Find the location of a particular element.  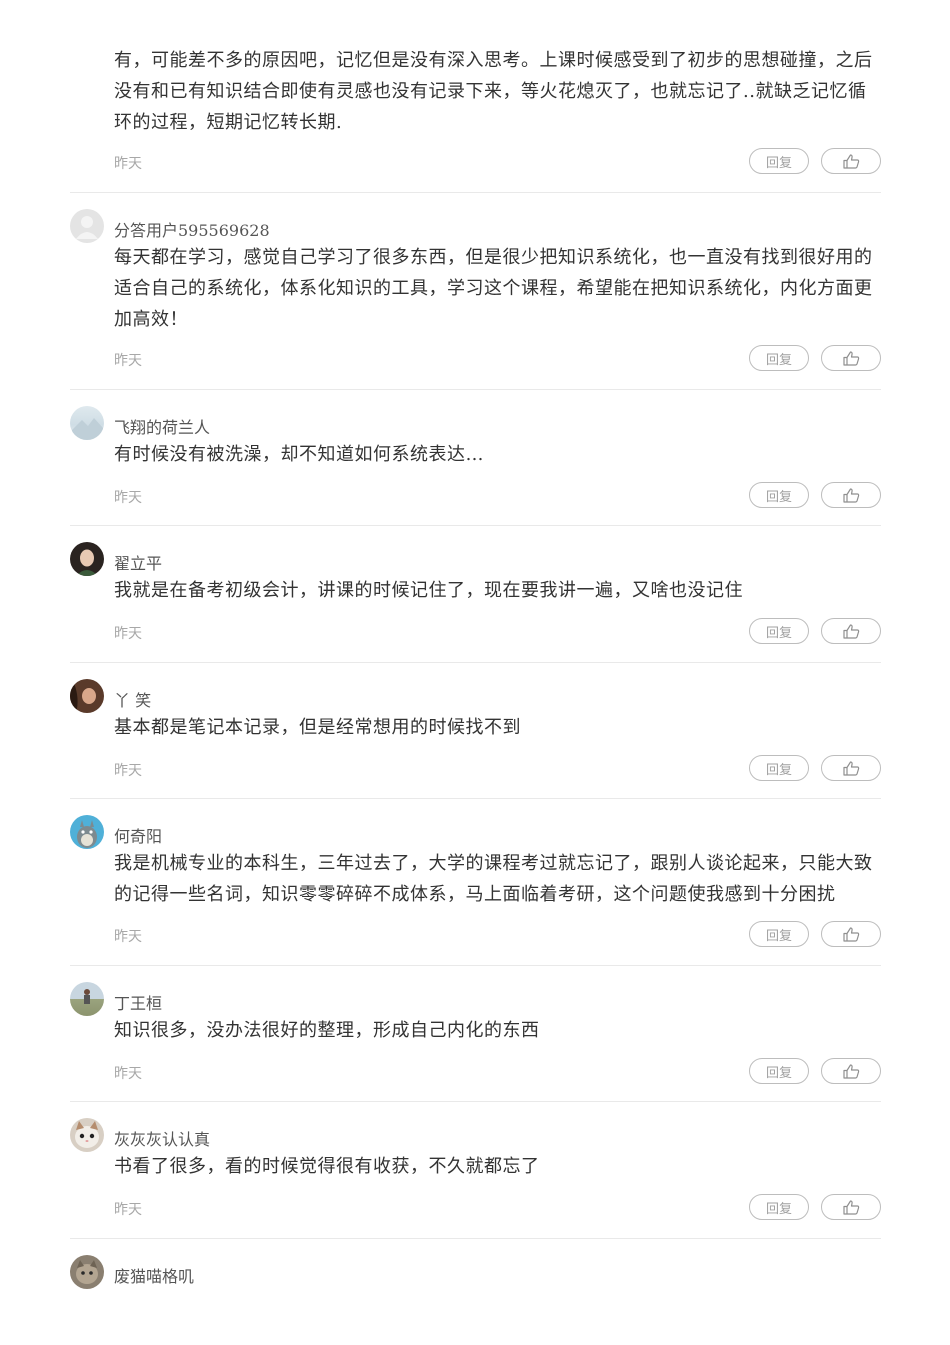

username: 丁王桓 is located at coordinates (138, 1002).